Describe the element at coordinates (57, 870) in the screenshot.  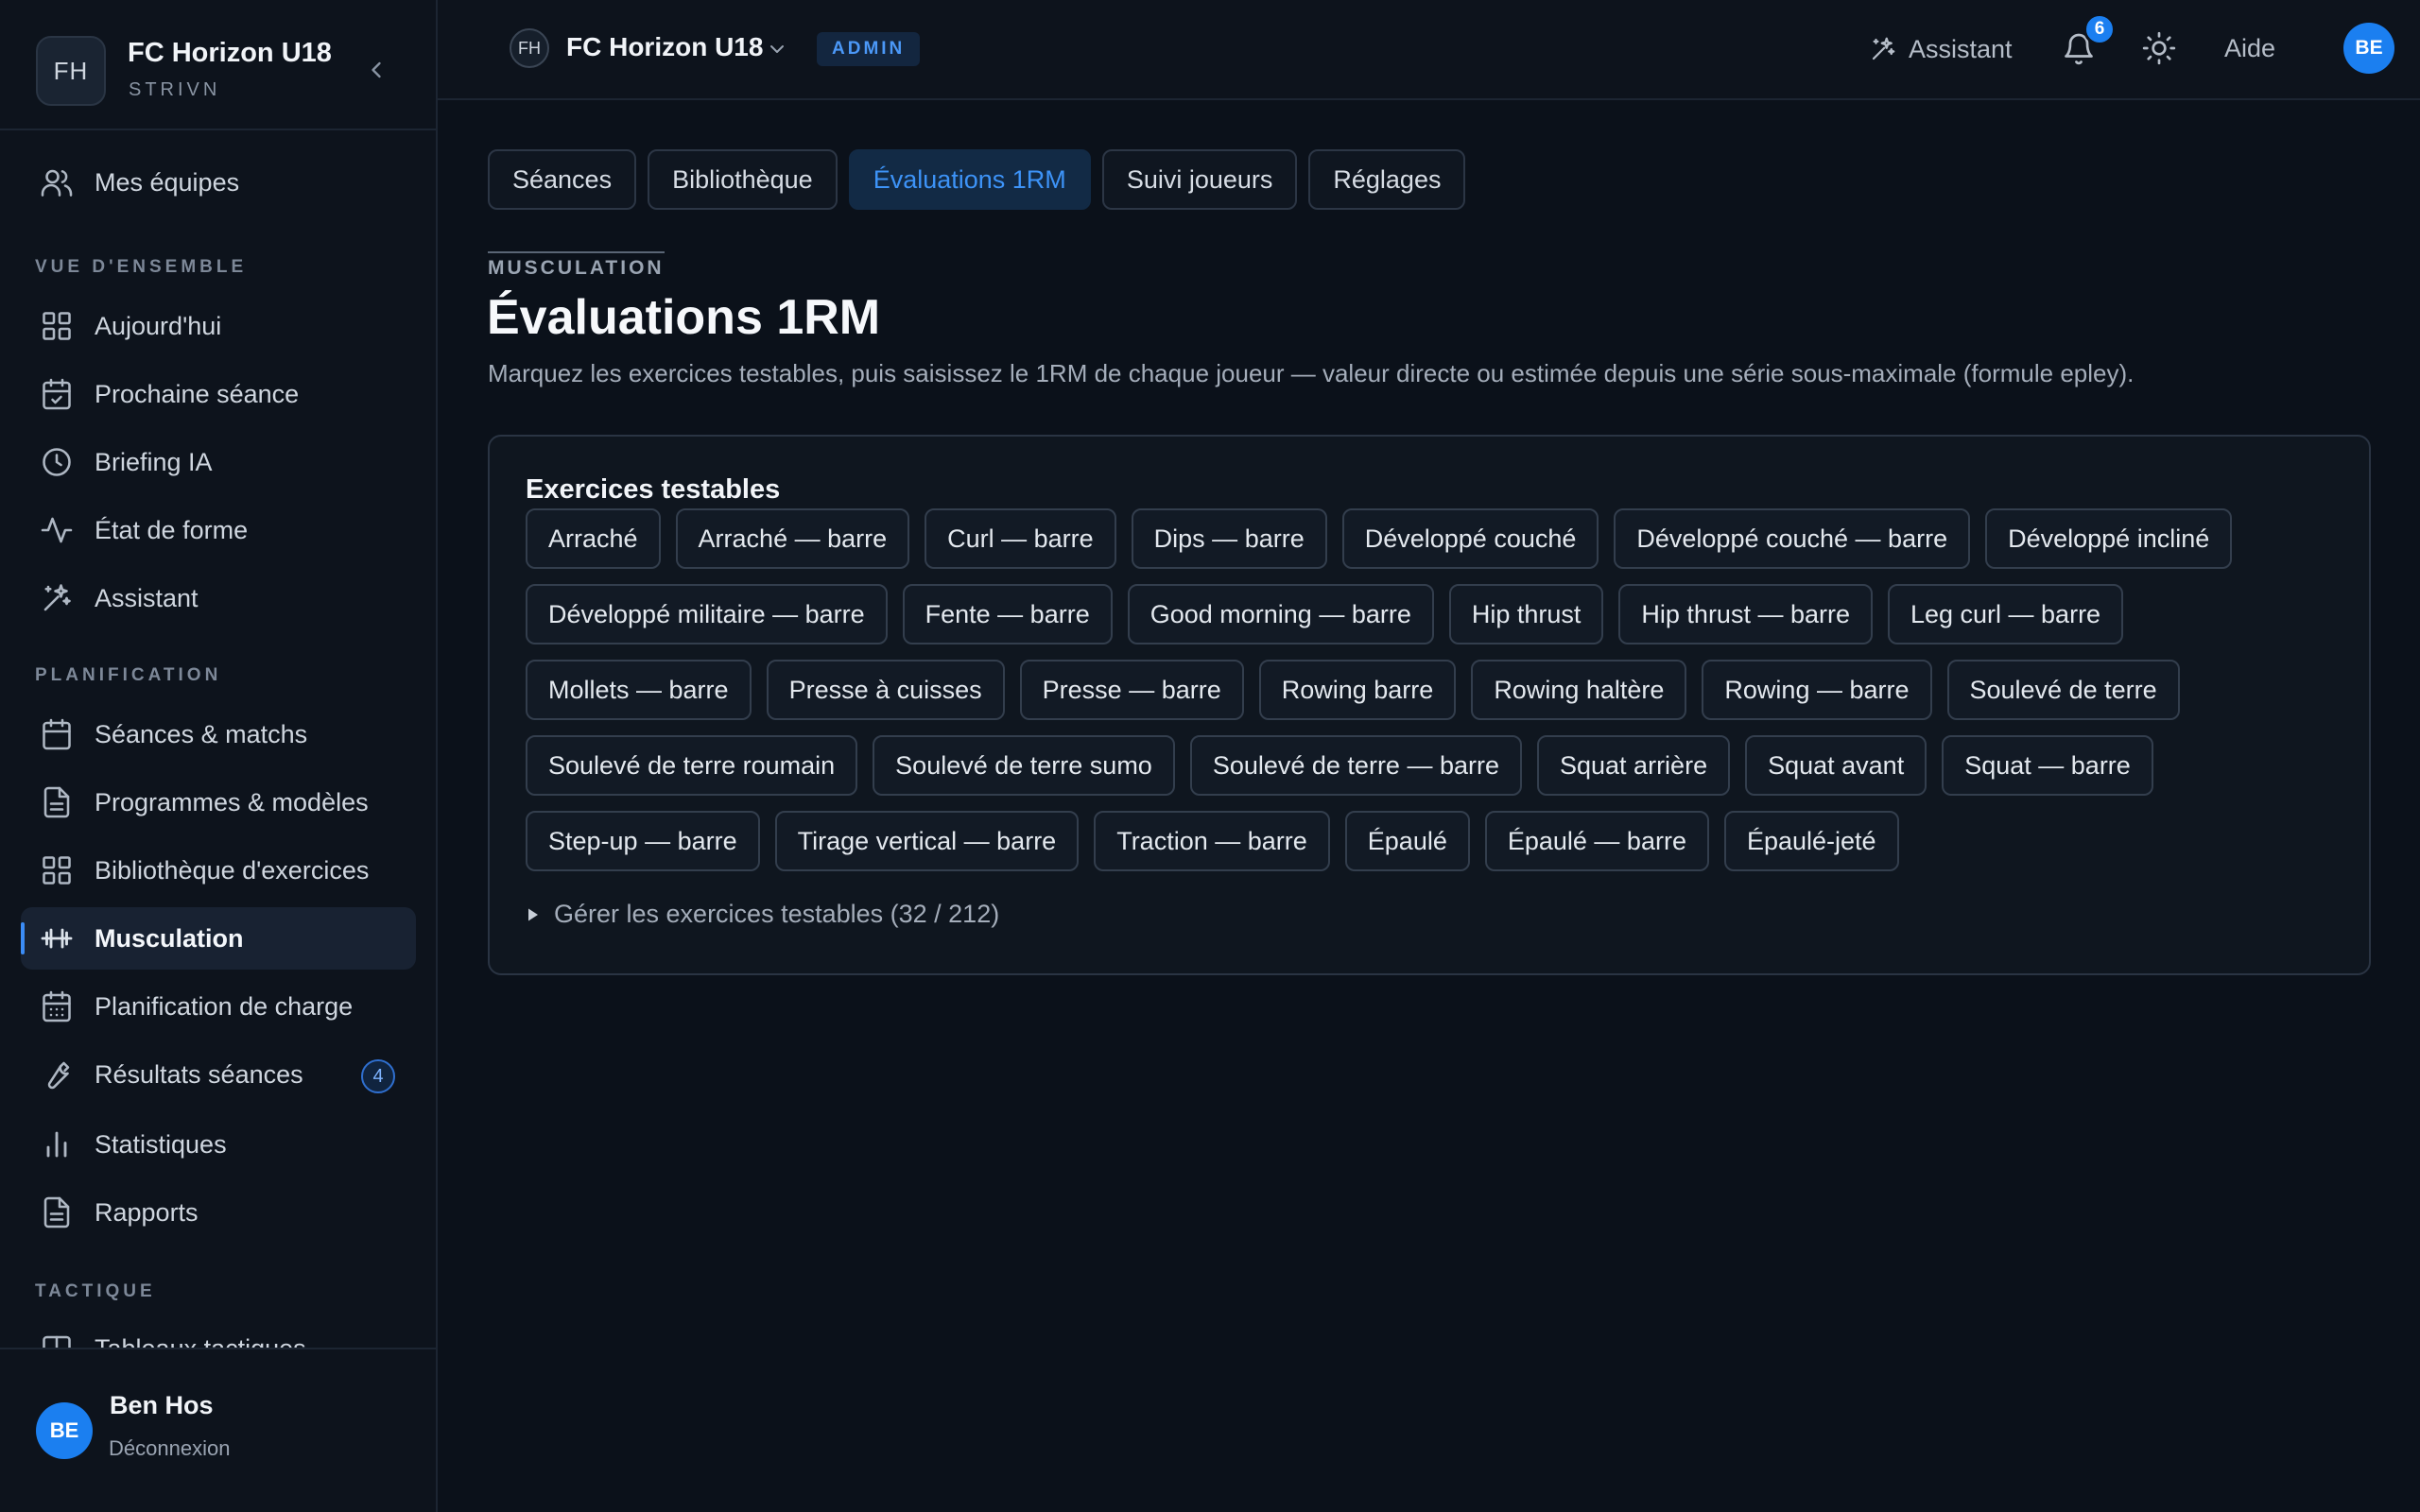
I see `grid-icon` at that location.